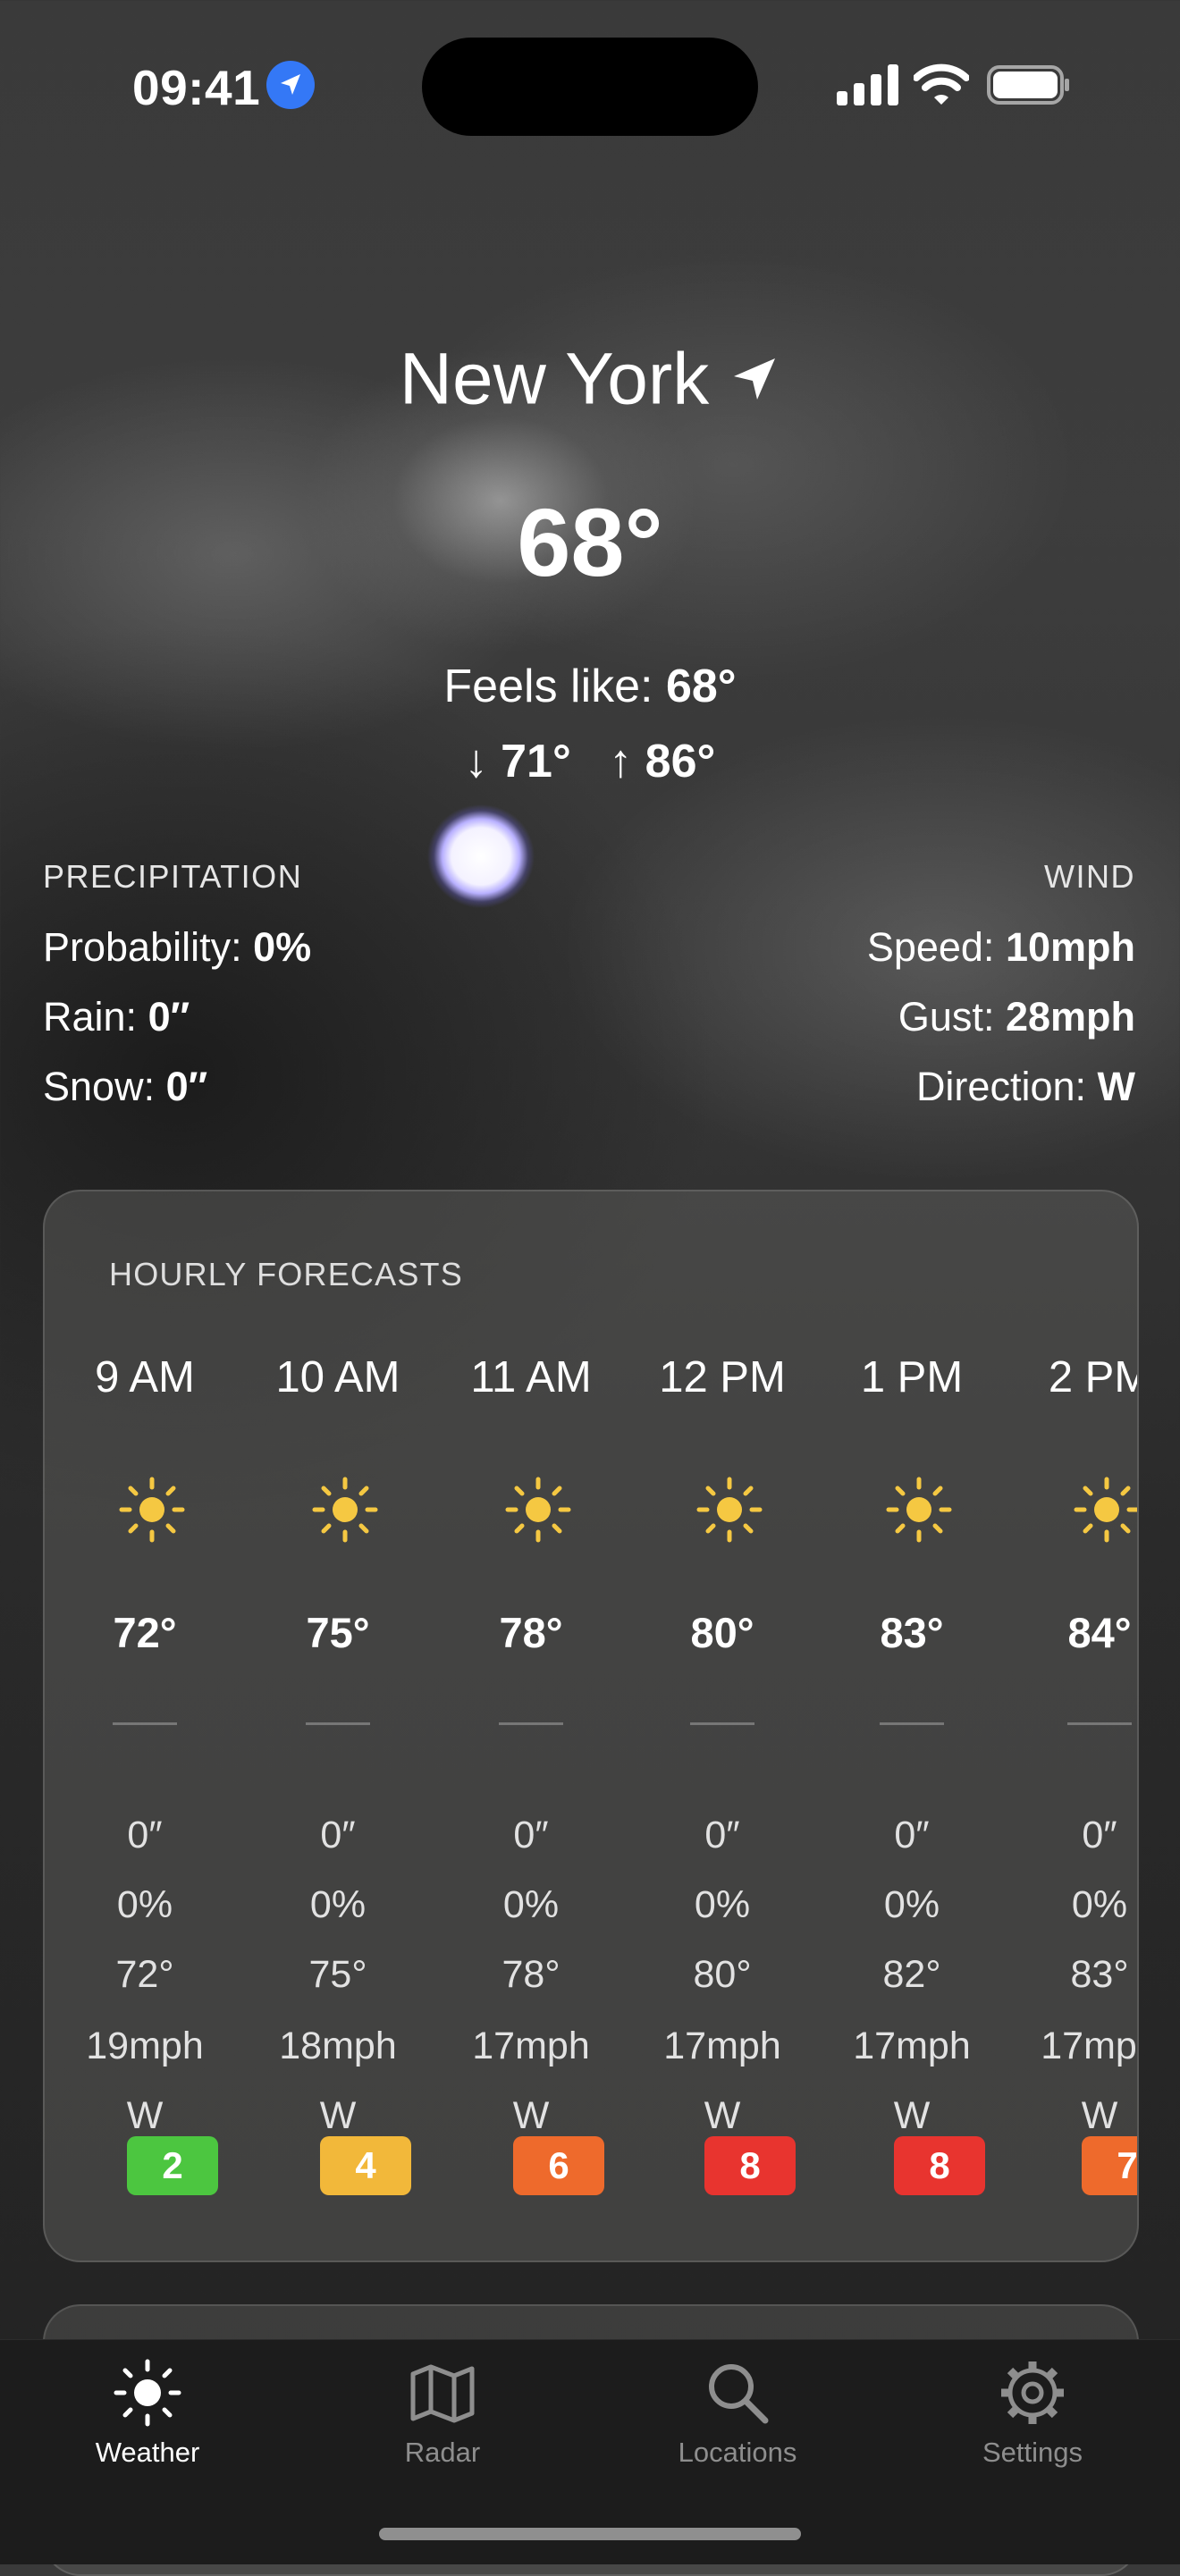 The width and height of the screenshot is (1180, 2576). What do you see at coordinates (1032, 2453) in the screenshot?
I see `tab-label: Settings` at bounding box center [1032, 2453].